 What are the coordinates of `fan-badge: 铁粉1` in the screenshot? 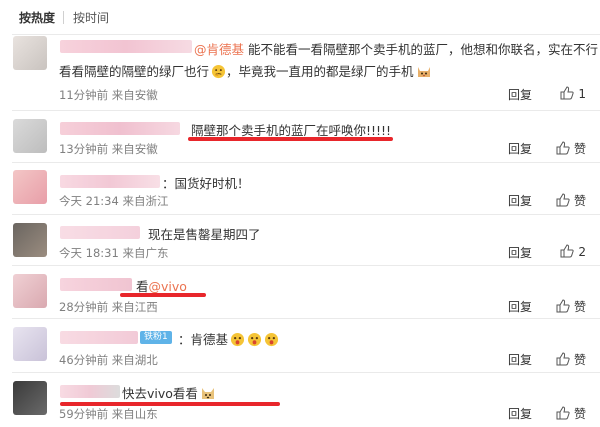 It's located at (156, 337).